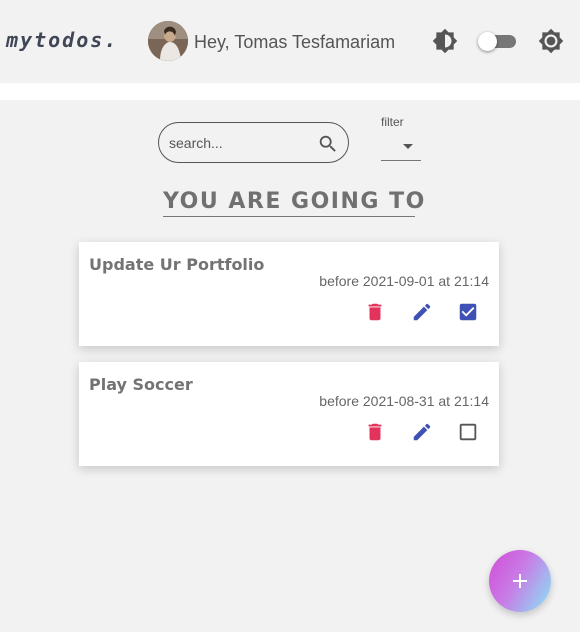  What do you see at coordinates (408, 146) in the screenshot?
I see `chevron-down-icon` at bounding box center [408, 146].